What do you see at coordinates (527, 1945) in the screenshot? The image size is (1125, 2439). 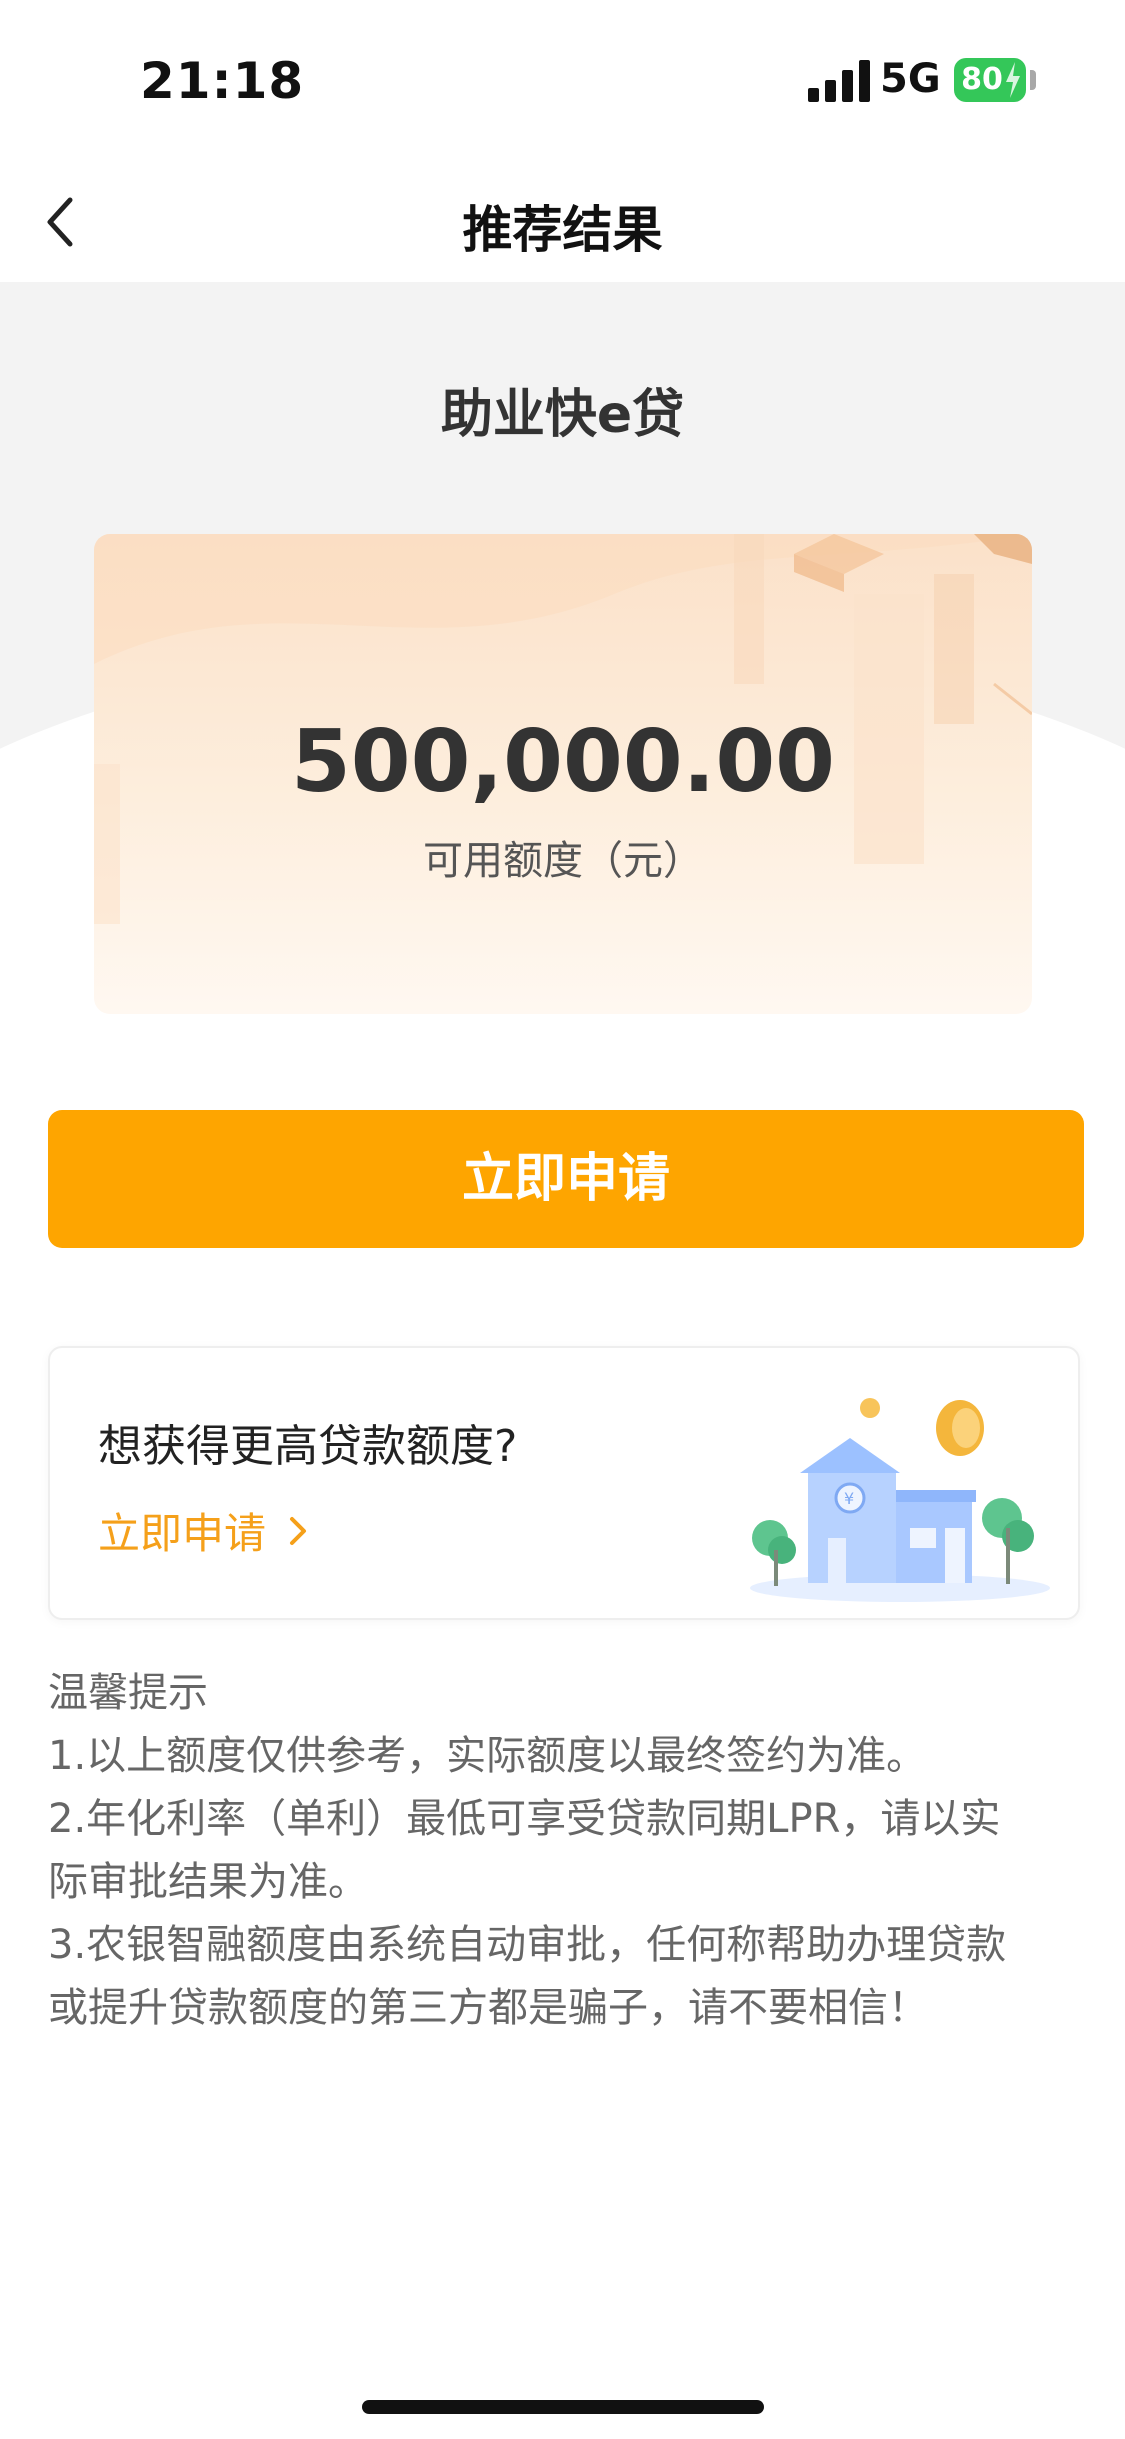 I see `tips-line: 3.农银智融额度由系统自动审批，任何称帮助办理贷款` at bounding box center [527, 1945].